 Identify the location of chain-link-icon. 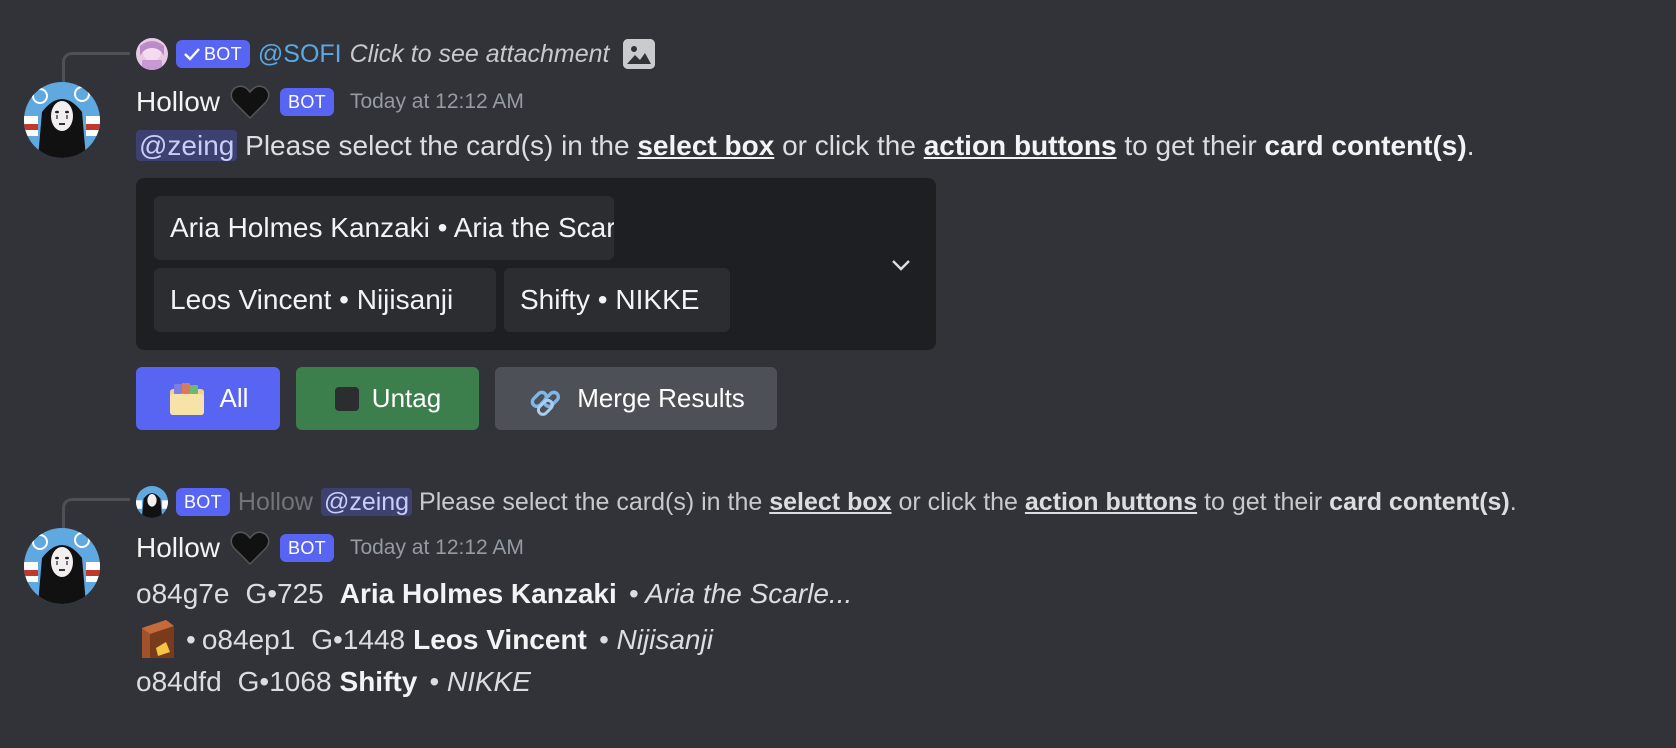
(545, 403).